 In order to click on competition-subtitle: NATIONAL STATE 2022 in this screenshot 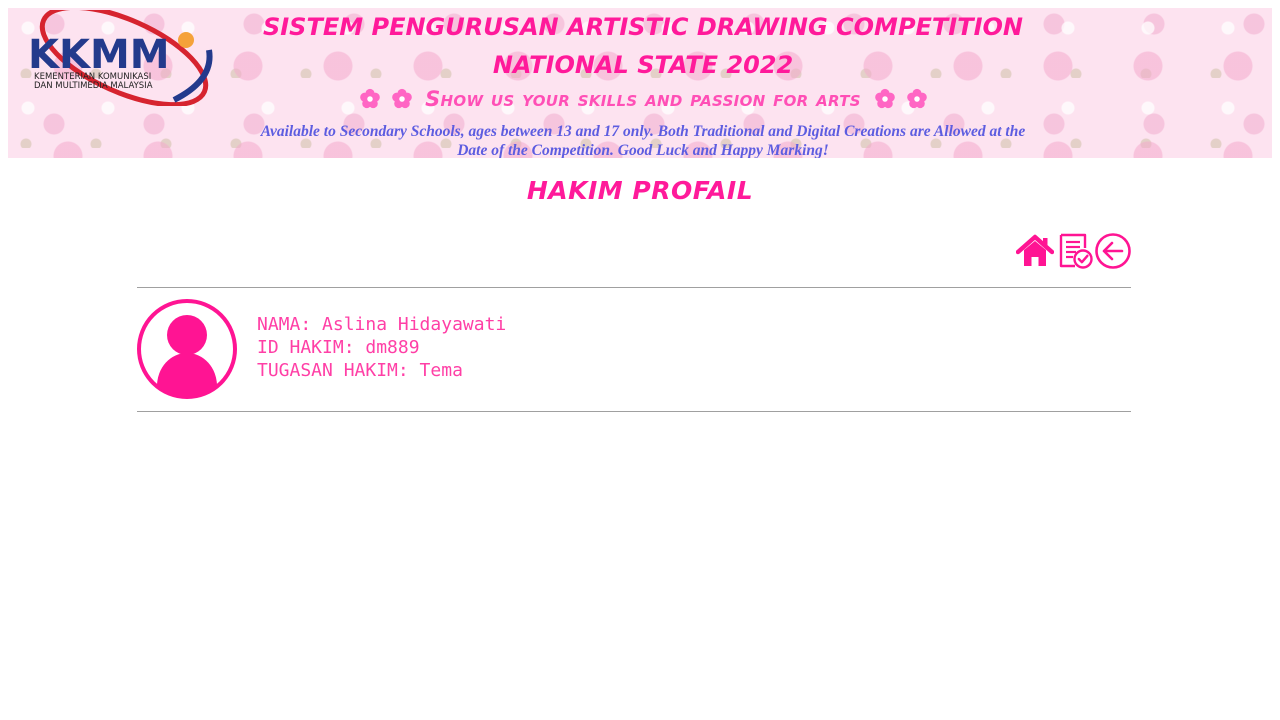, I will do `click(643, 65)`.